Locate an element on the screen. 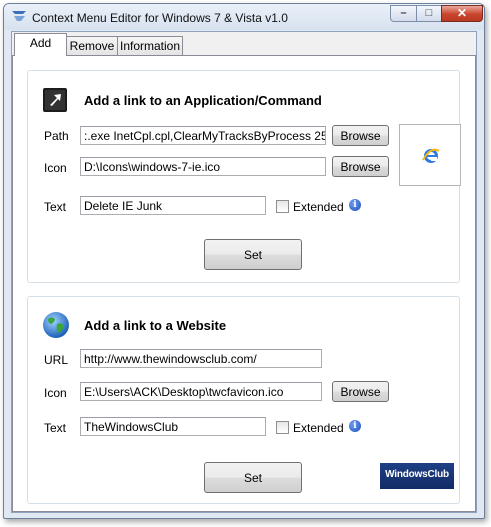 The image size is (491, 527). maximize-icon: □ is located at coordinates (429, 13).